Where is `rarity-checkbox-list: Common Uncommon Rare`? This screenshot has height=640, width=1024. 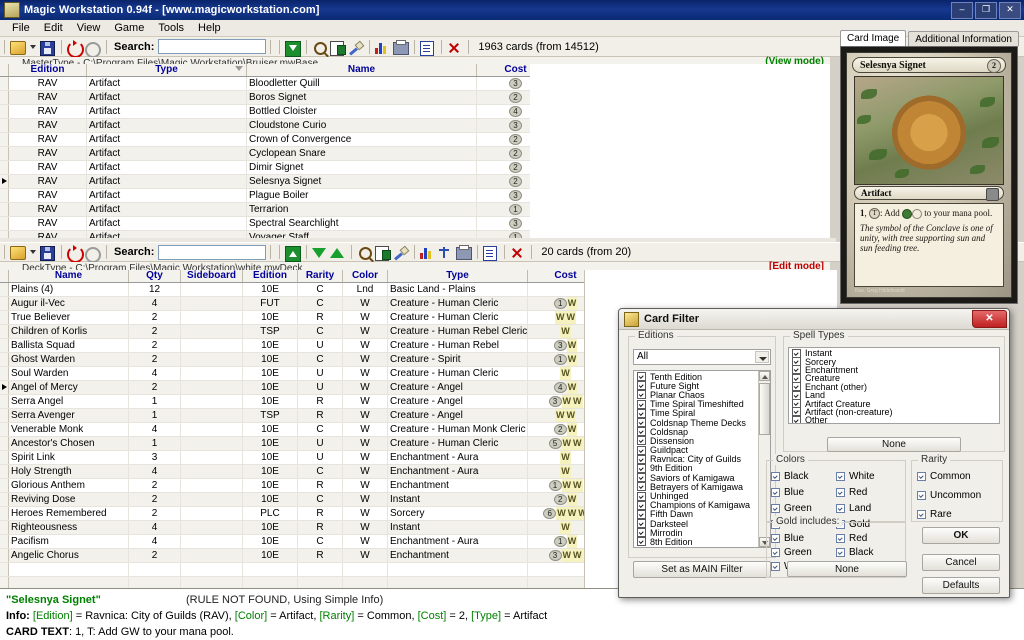
rarity-checkbox-list: Common Uncommon Rare is located at coordinates (959, 499).